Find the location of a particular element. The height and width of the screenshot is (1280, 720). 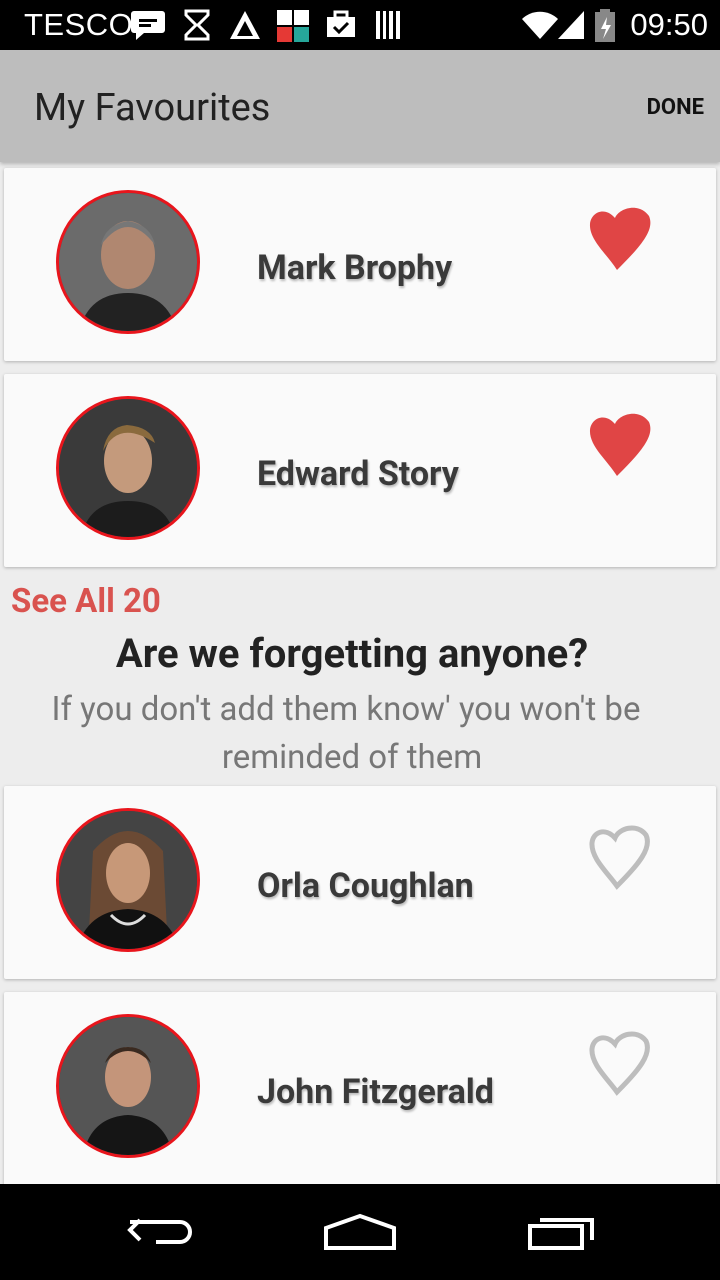

navigation-bar is located at coordinates (360, 1232).